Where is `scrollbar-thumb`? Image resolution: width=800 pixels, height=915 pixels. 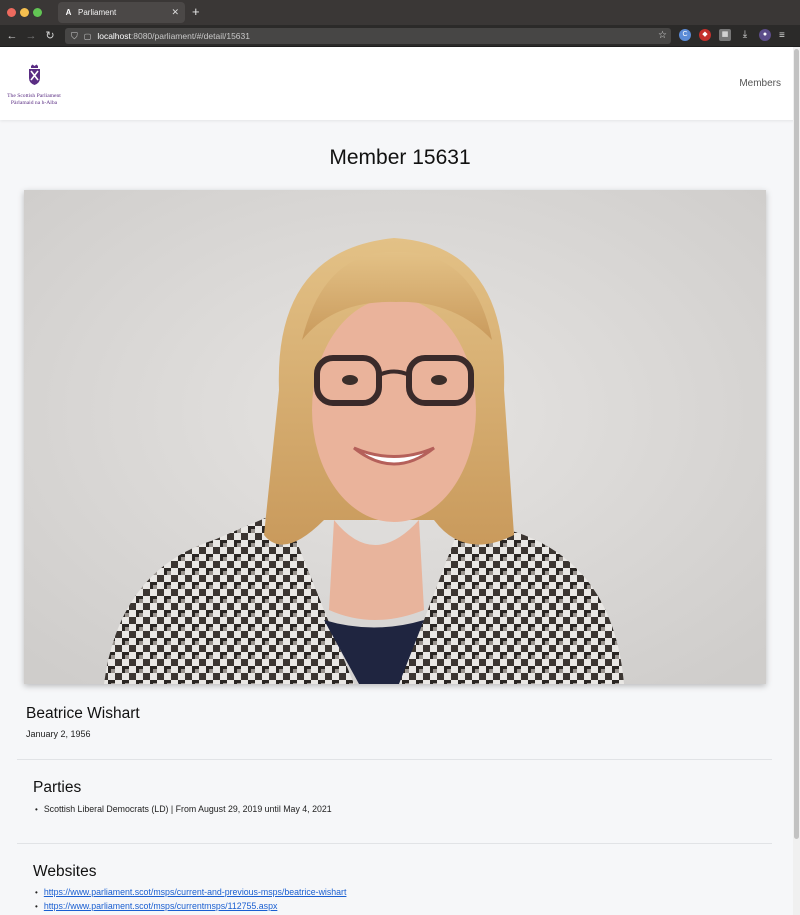 scrollbar-thumb is located at coordinates (796, 444).